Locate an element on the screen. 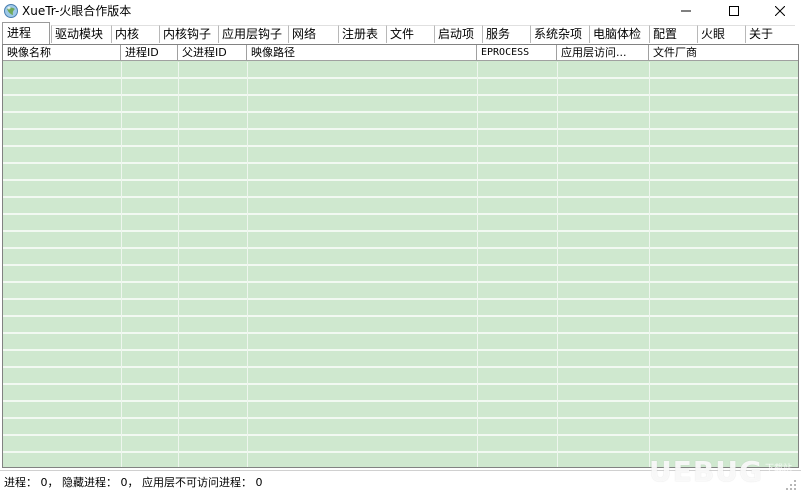 Image resolution: width=801 pixels, height=494 pixels. tab-registry: 注册表 is located at coordinates (362, 34).